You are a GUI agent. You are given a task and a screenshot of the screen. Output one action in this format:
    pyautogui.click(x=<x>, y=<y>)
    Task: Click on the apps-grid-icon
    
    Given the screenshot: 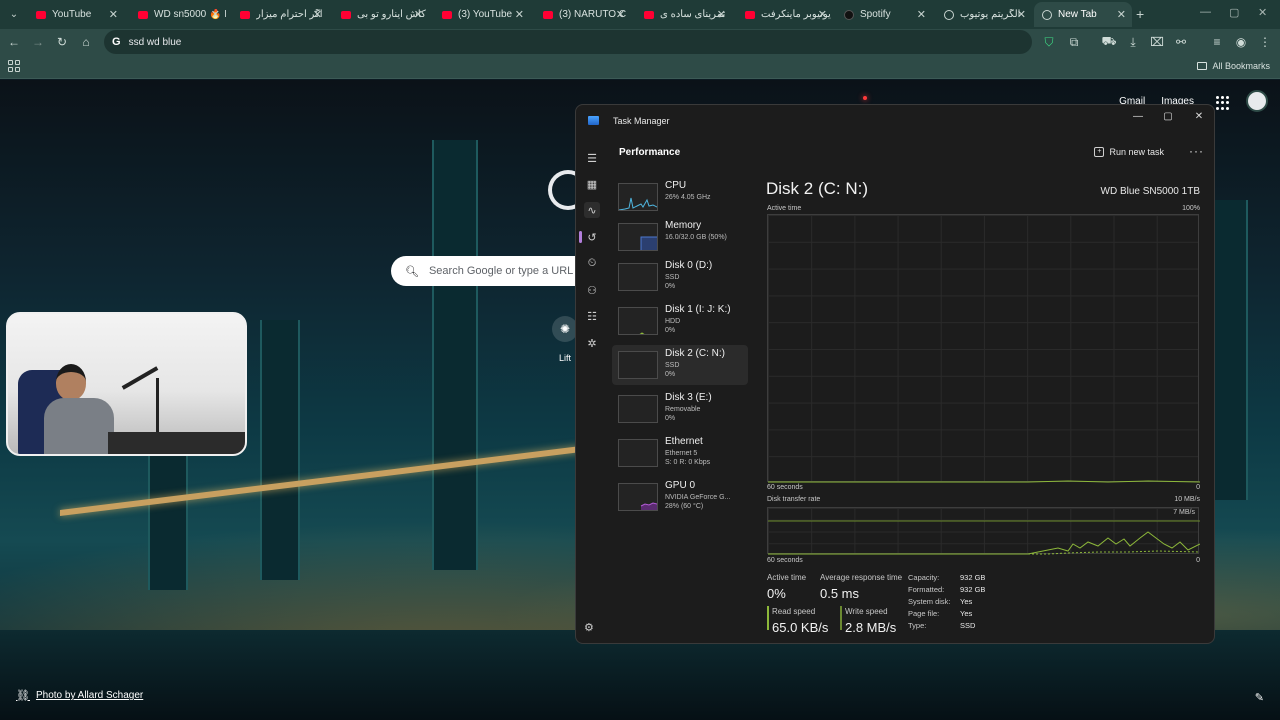 What is the action you would take?
    pyautogui.click(x=14, y=66)
    